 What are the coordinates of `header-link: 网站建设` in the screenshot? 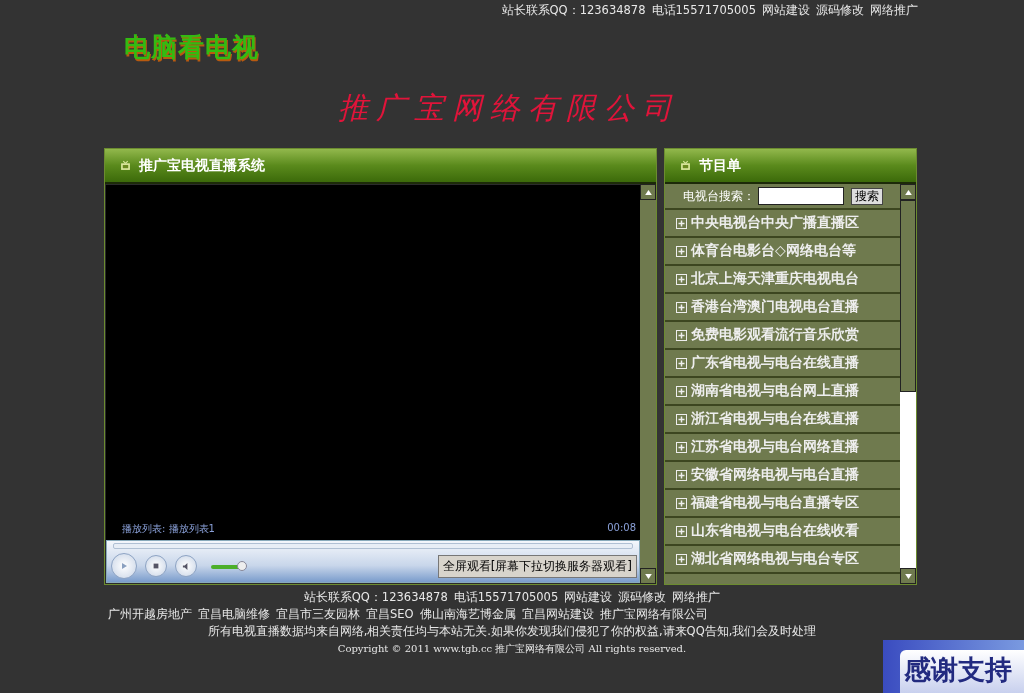 It's located at (786, 11).